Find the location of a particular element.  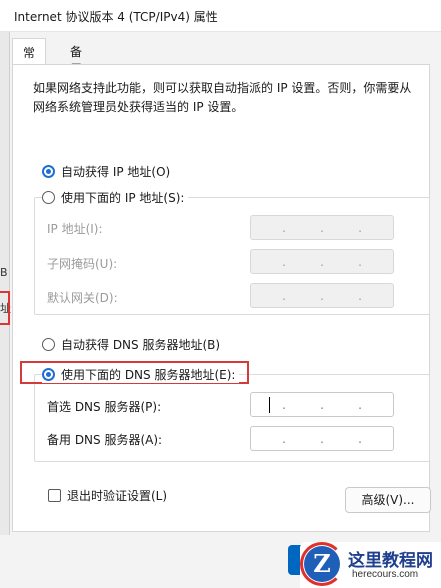

text-caret is located at coordinates (269, 405).